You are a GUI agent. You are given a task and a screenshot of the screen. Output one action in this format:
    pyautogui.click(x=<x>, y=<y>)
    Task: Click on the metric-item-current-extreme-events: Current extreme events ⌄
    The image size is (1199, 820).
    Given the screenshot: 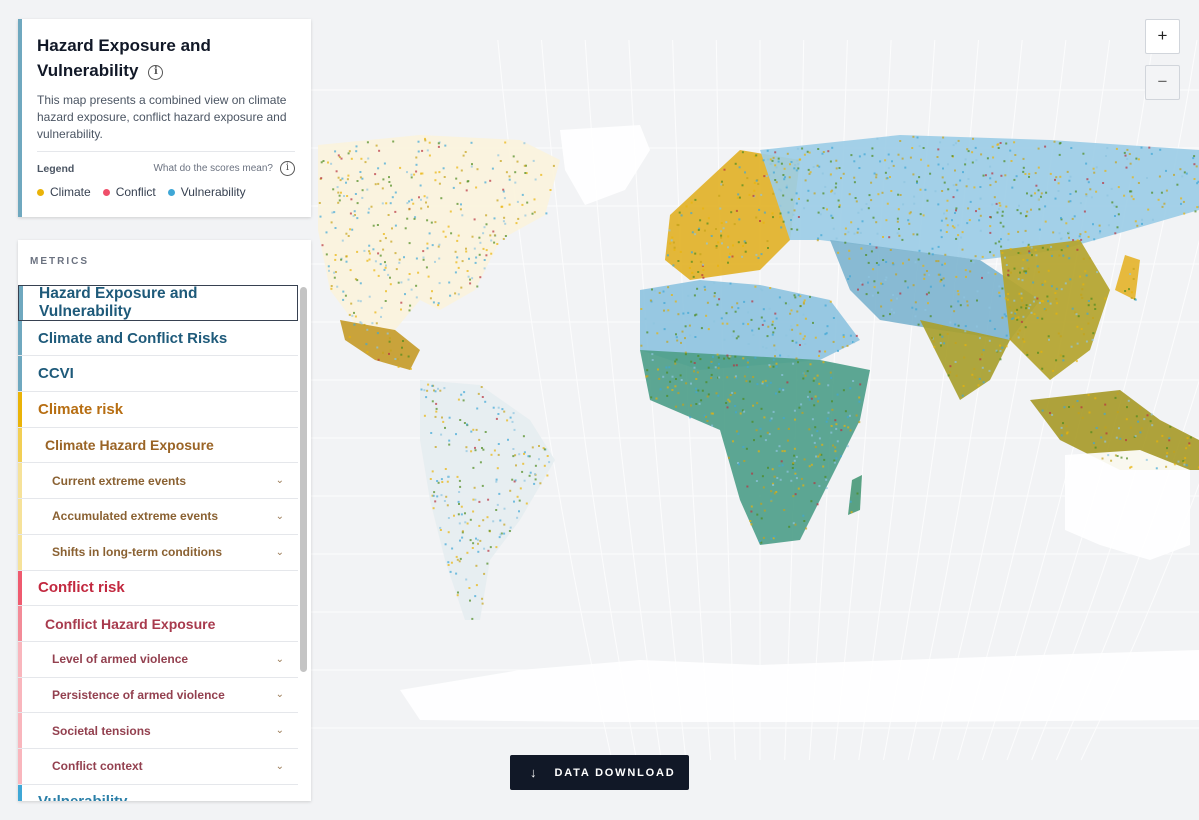 What is the action you would take?
    pyautogui.click(x=158, y=481)
    